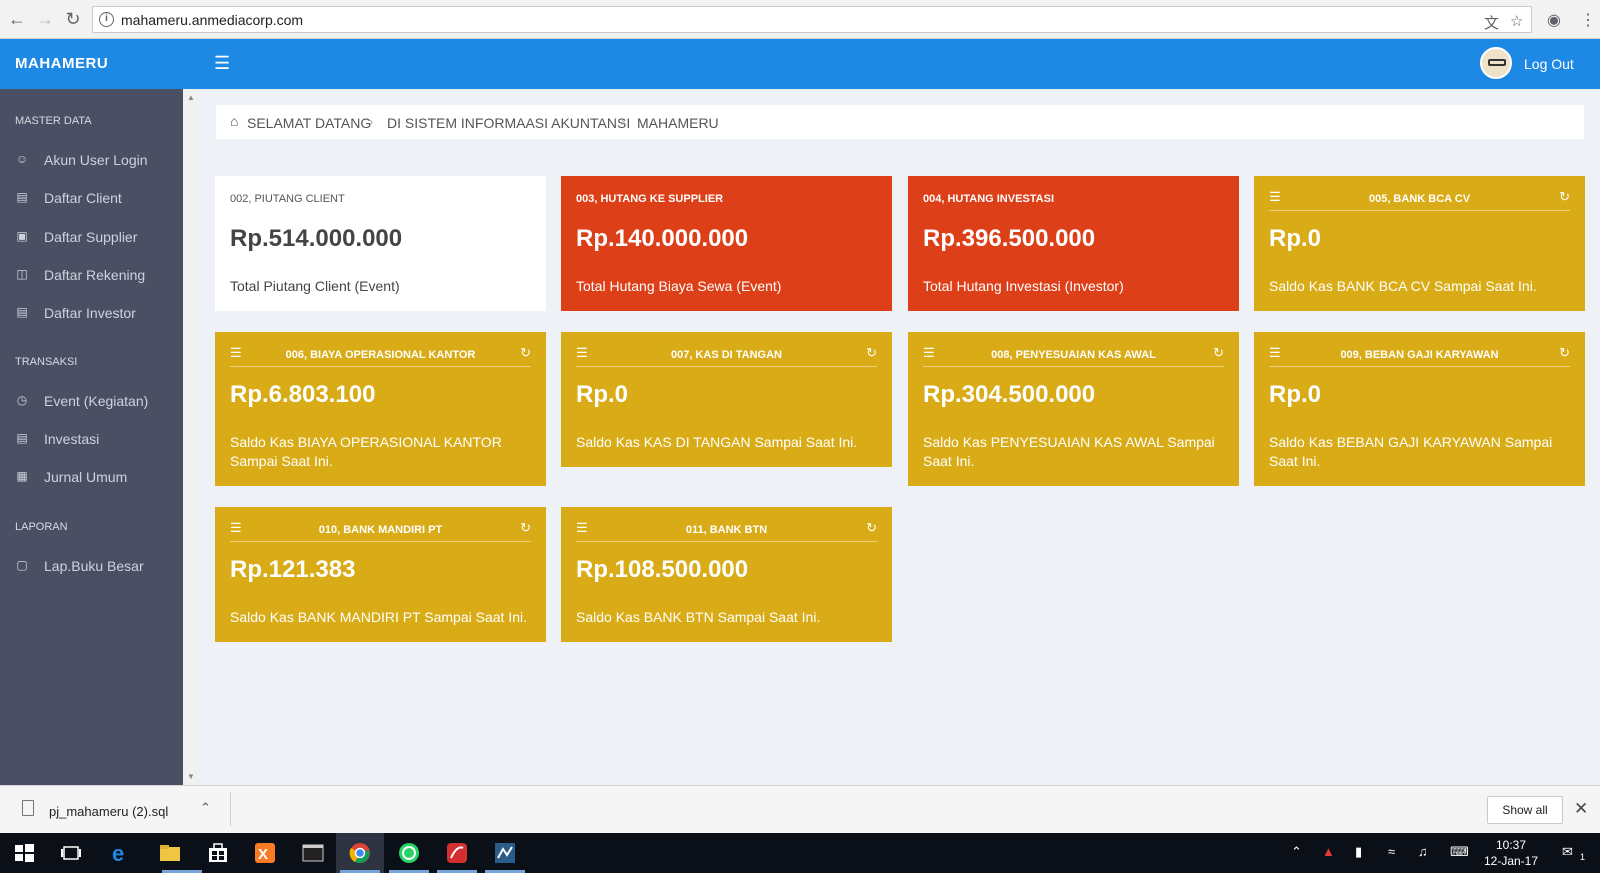 Image resolution: width=1600 pixels, height=873 pixels. I want to click on avatar, so click(1496, 63).